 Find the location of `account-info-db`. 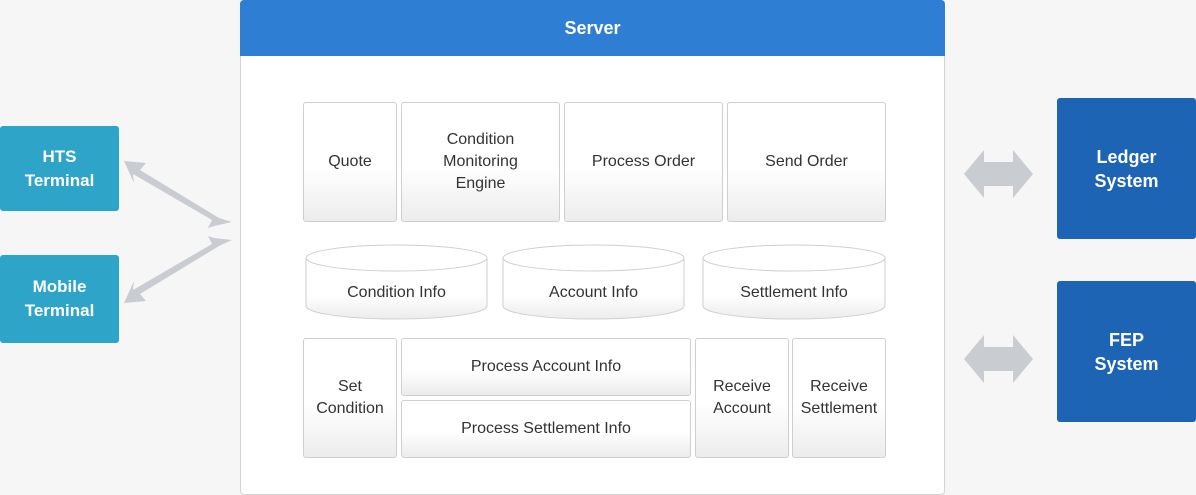

account-info-db is located at coordinates (593, 282).